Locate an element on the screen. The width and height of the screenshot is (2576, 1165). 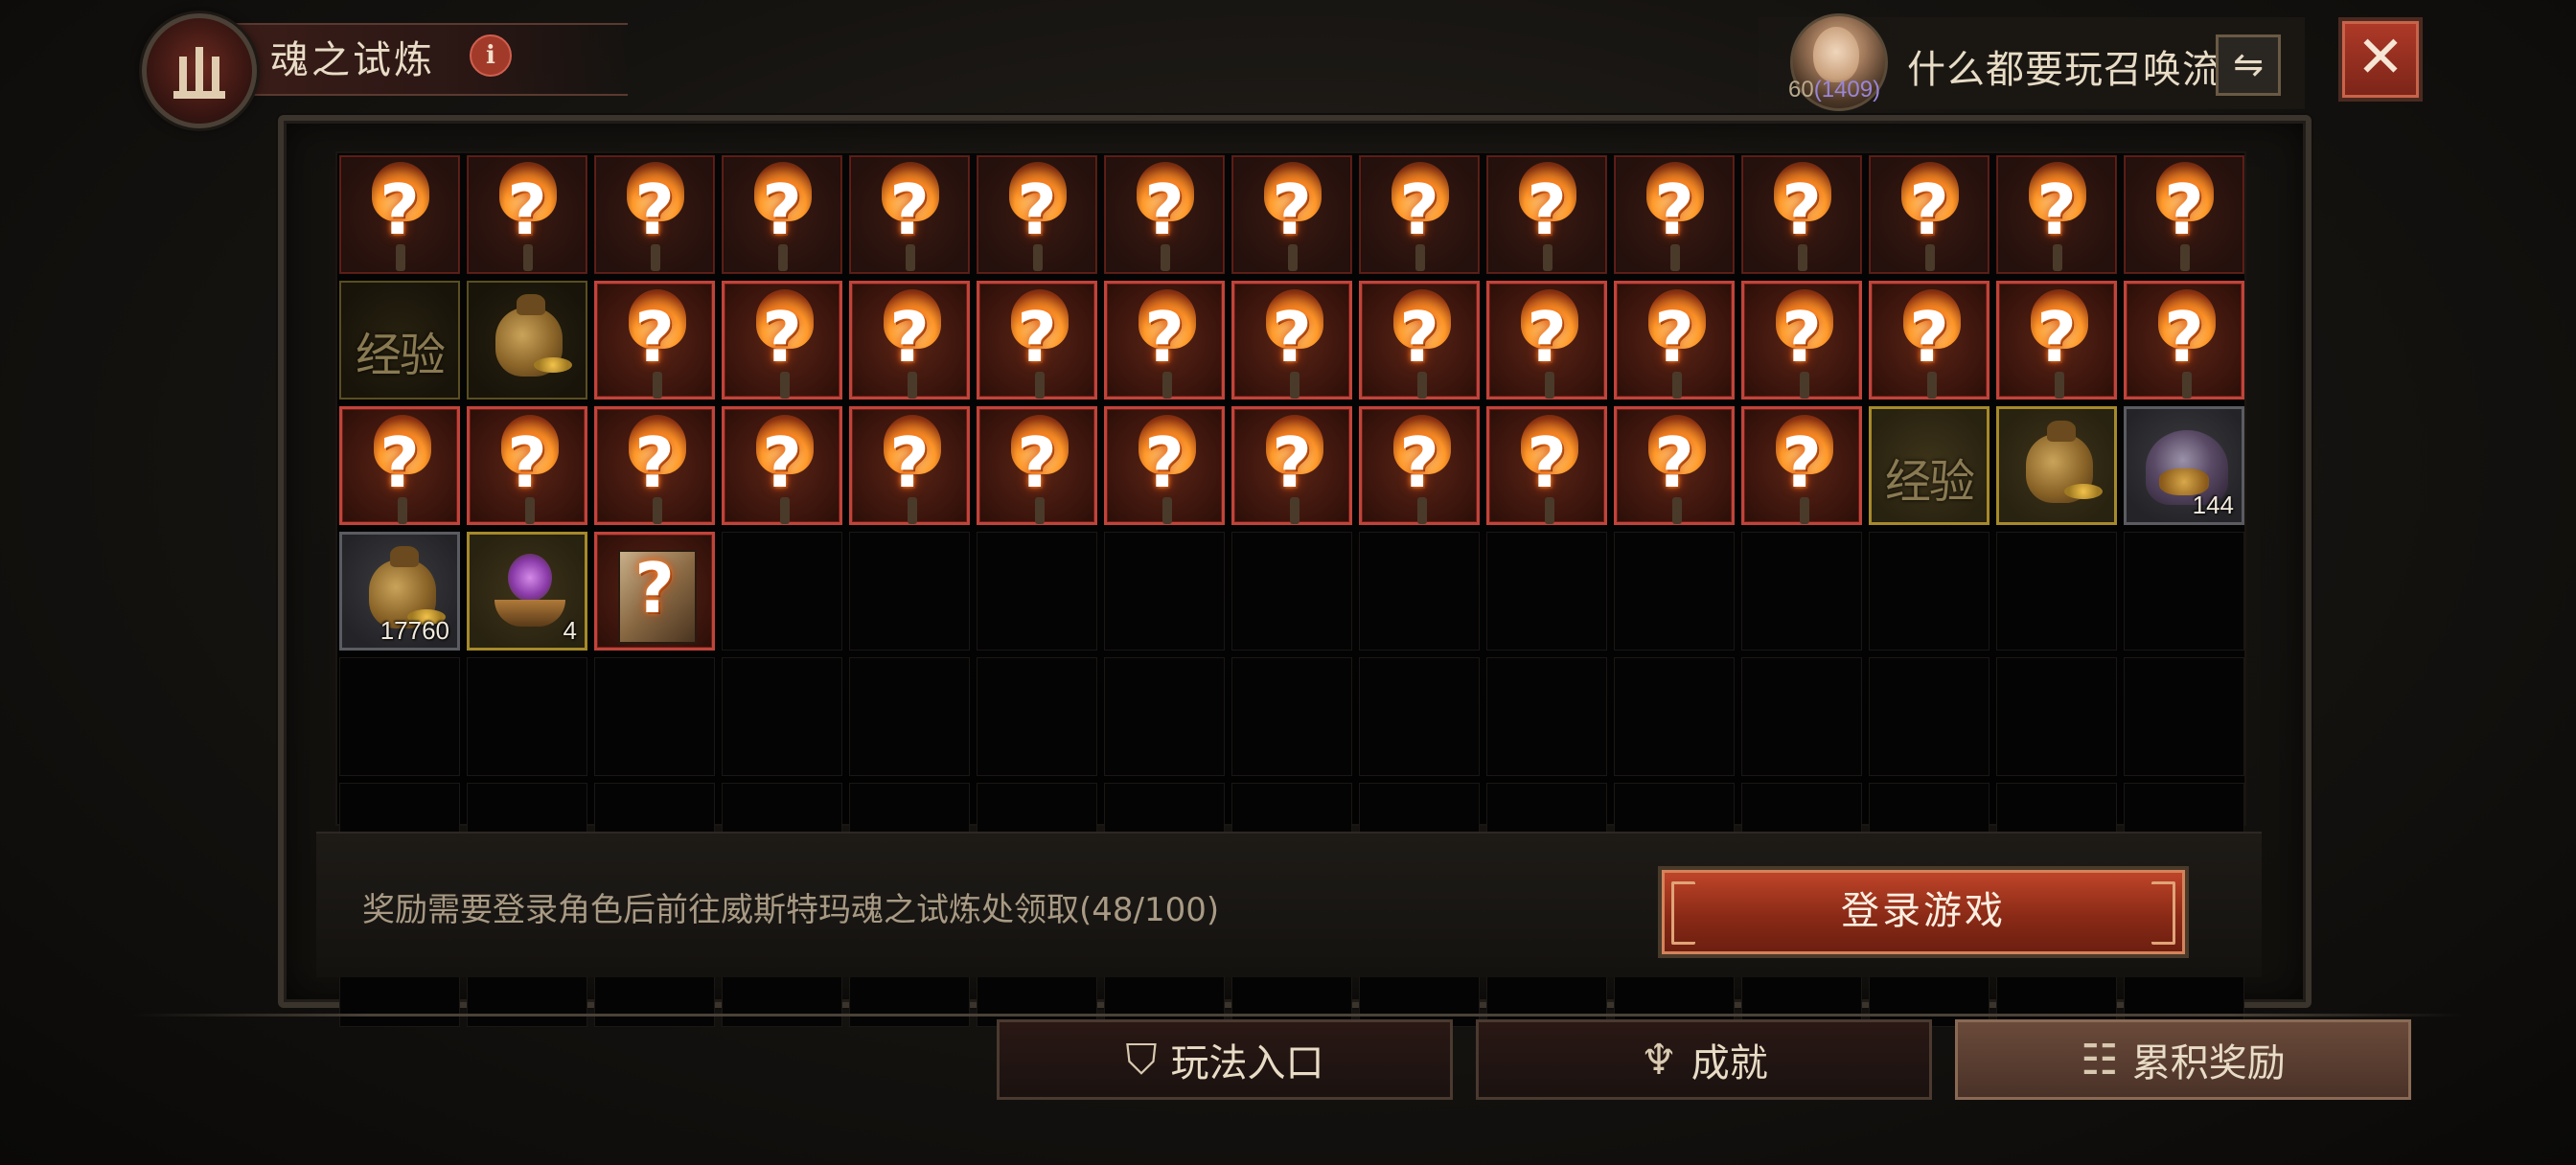
tab-gameplay-entry: ⛉ 玩法入口 is located at coordinates (1225, 1059).